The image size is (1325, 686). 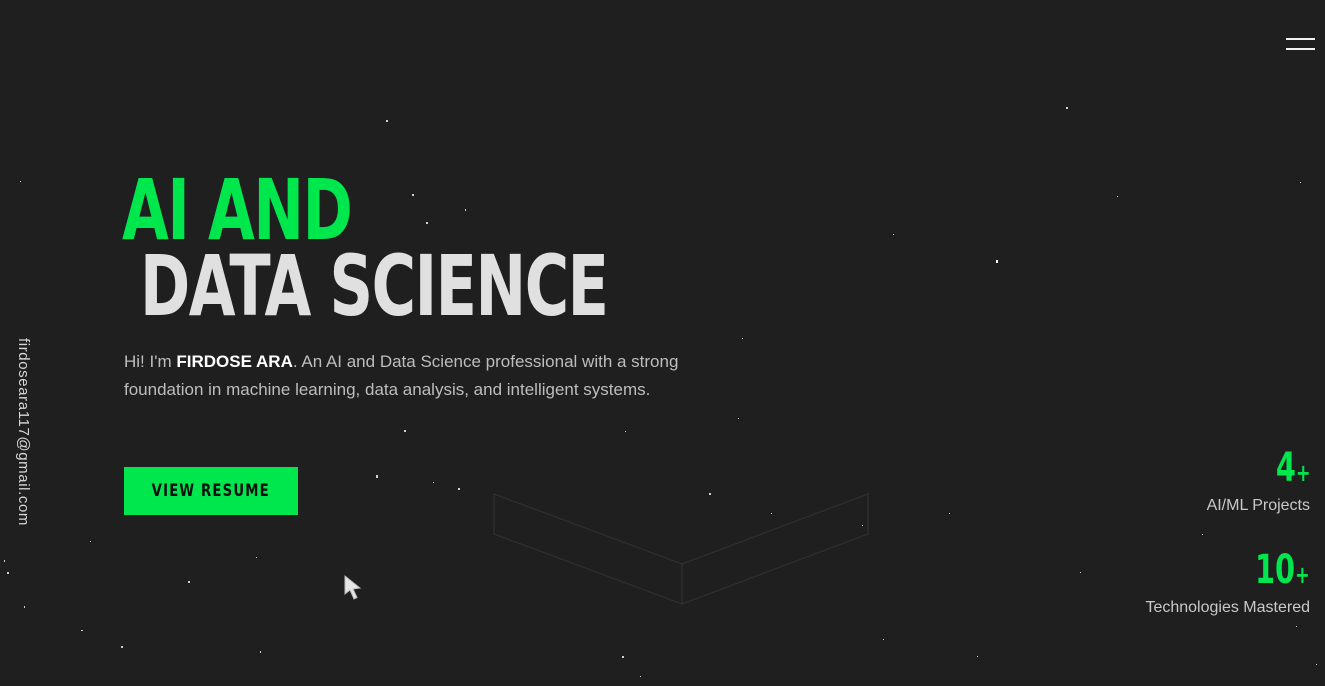 I want to click on stat-ai-ml-projects: 4+ AI/ML Projects, so click(x=1258, y=480).